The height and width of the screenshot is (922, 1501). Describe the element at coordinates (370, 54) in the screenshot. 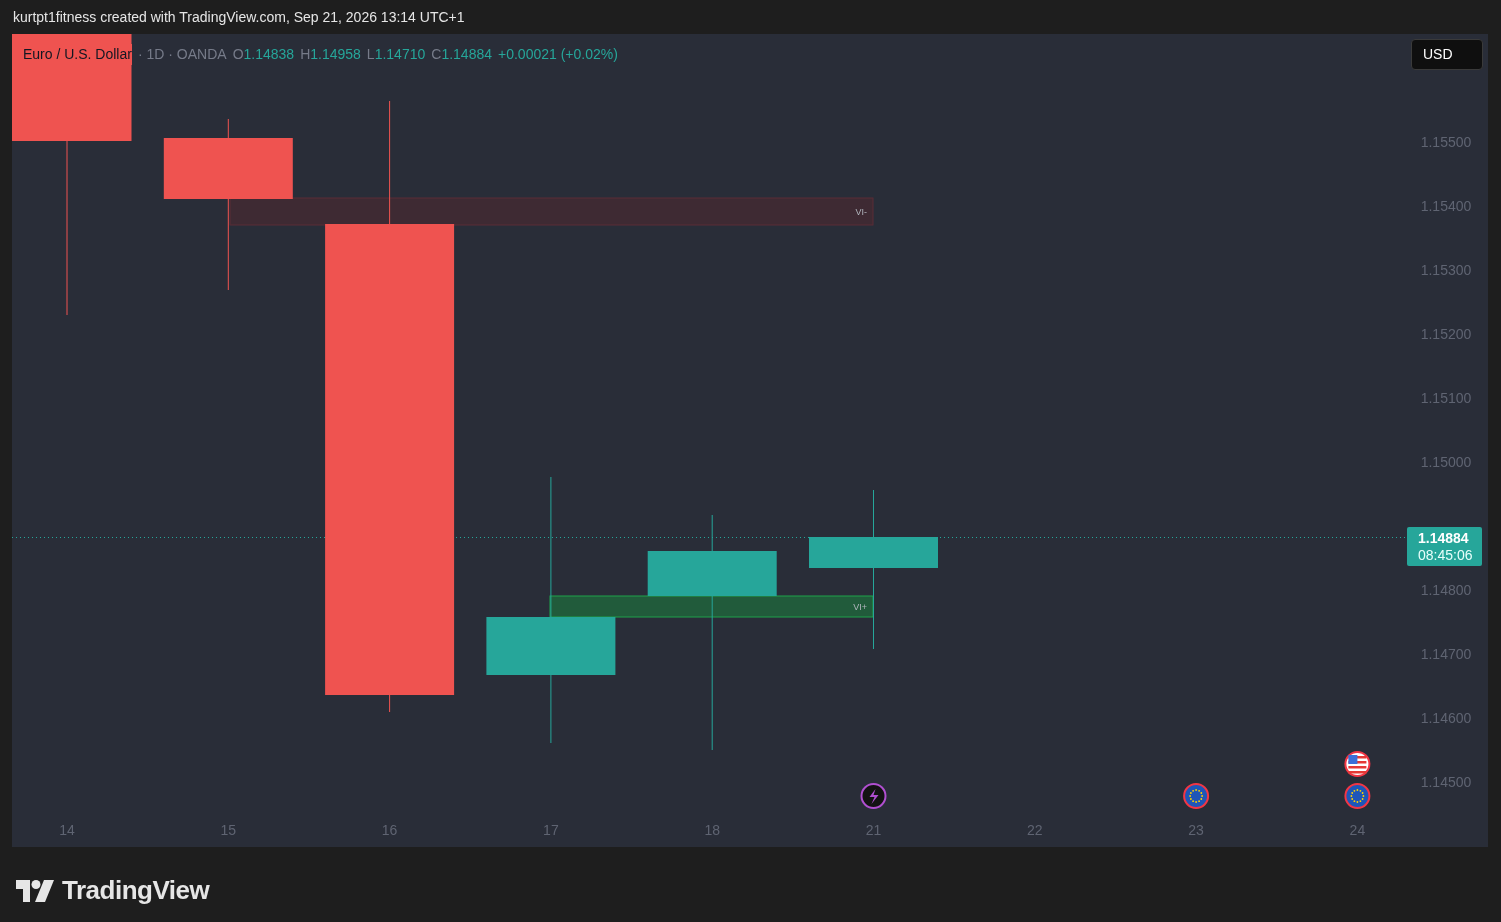

I see `ohlc-label: L` at that location.